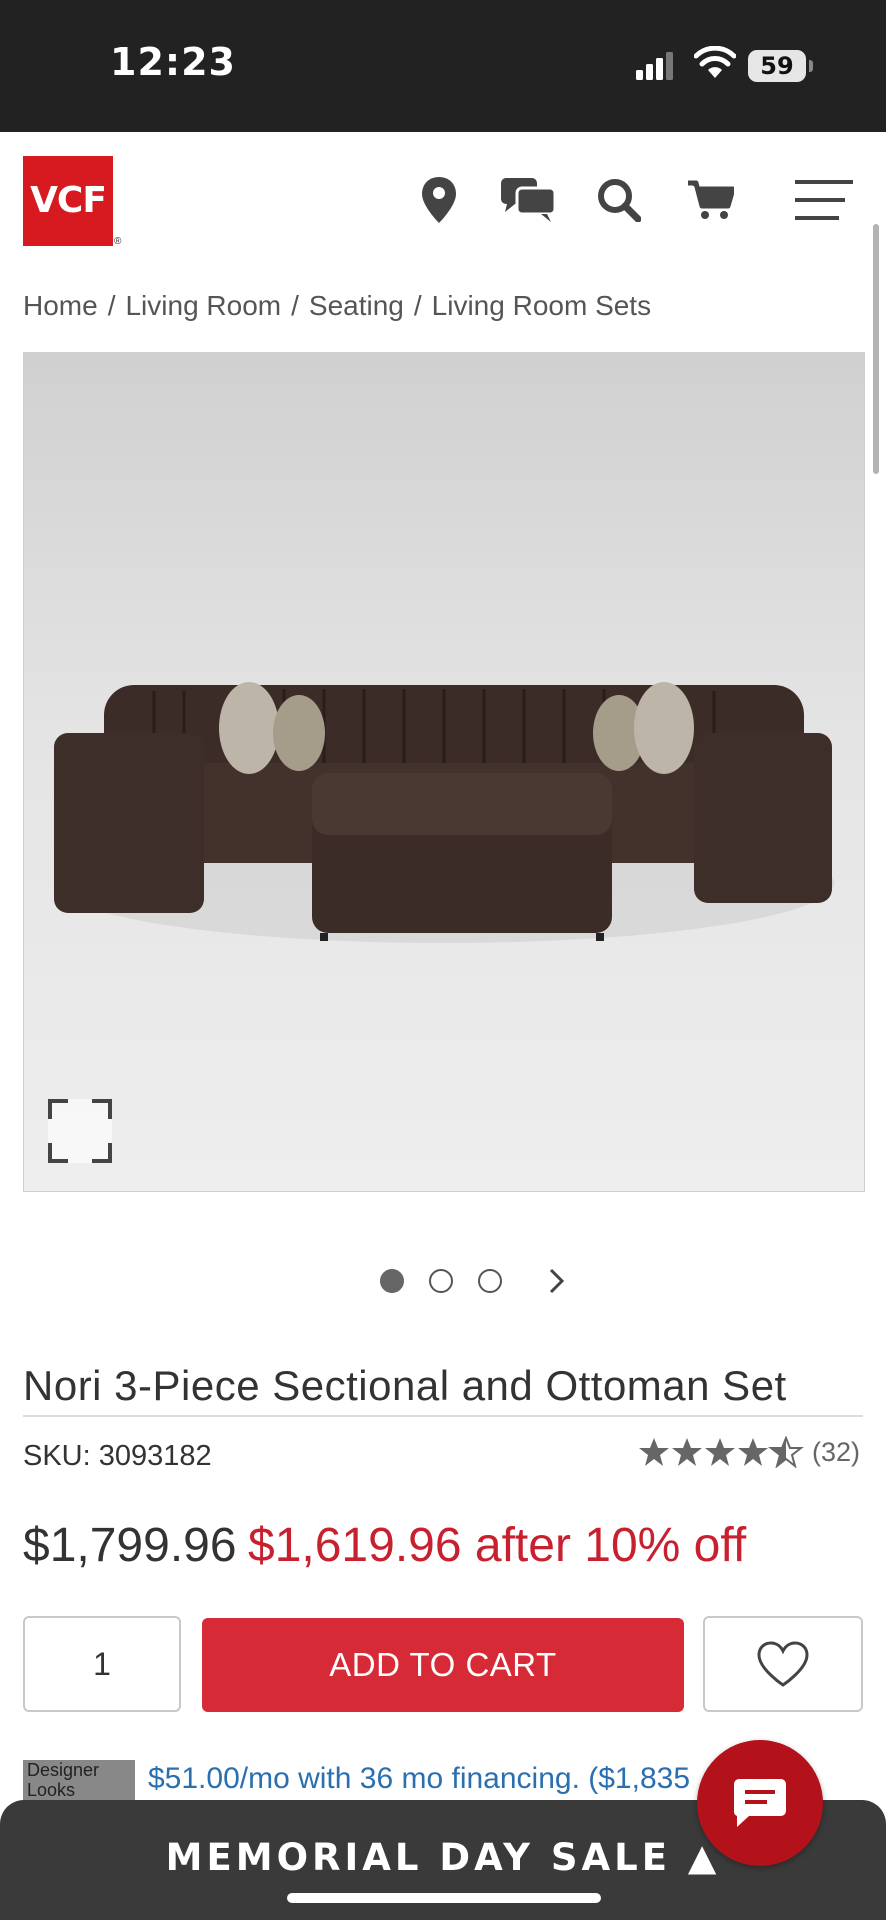  I want to click on review-count: (32), so click(836, 1452).